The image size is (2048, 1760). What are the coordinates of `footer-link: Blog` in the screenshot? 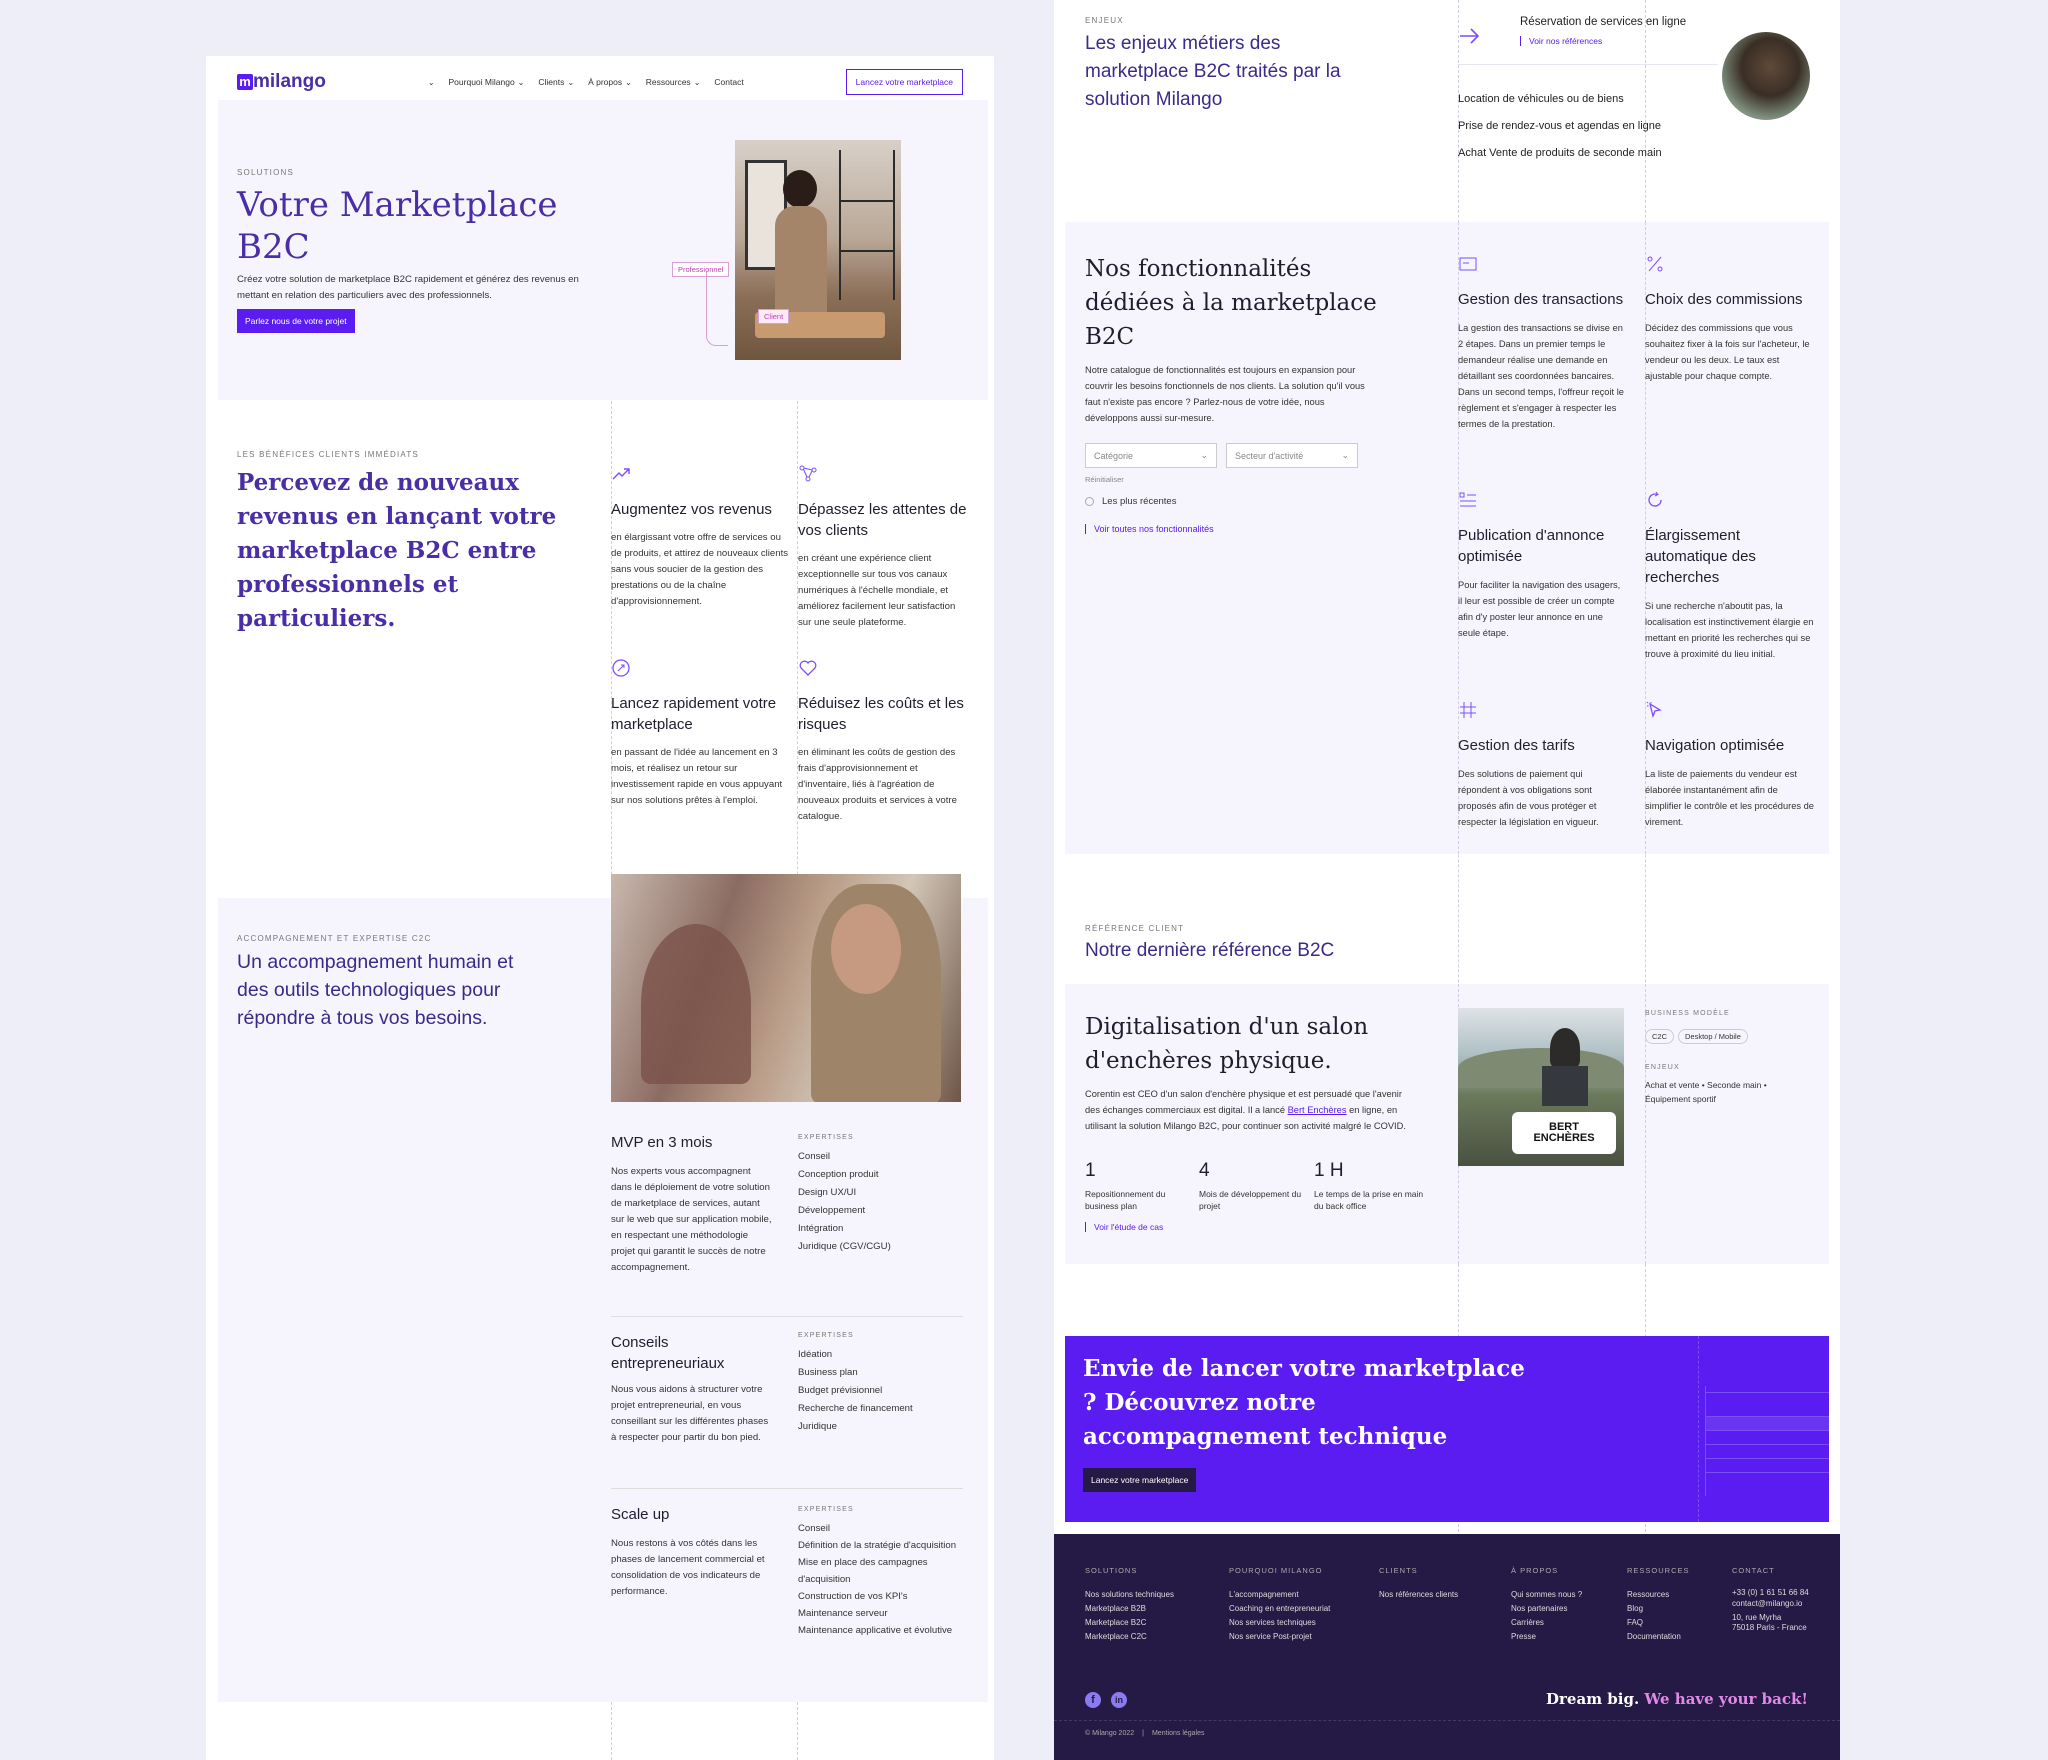 It's located at (1658, 1609).